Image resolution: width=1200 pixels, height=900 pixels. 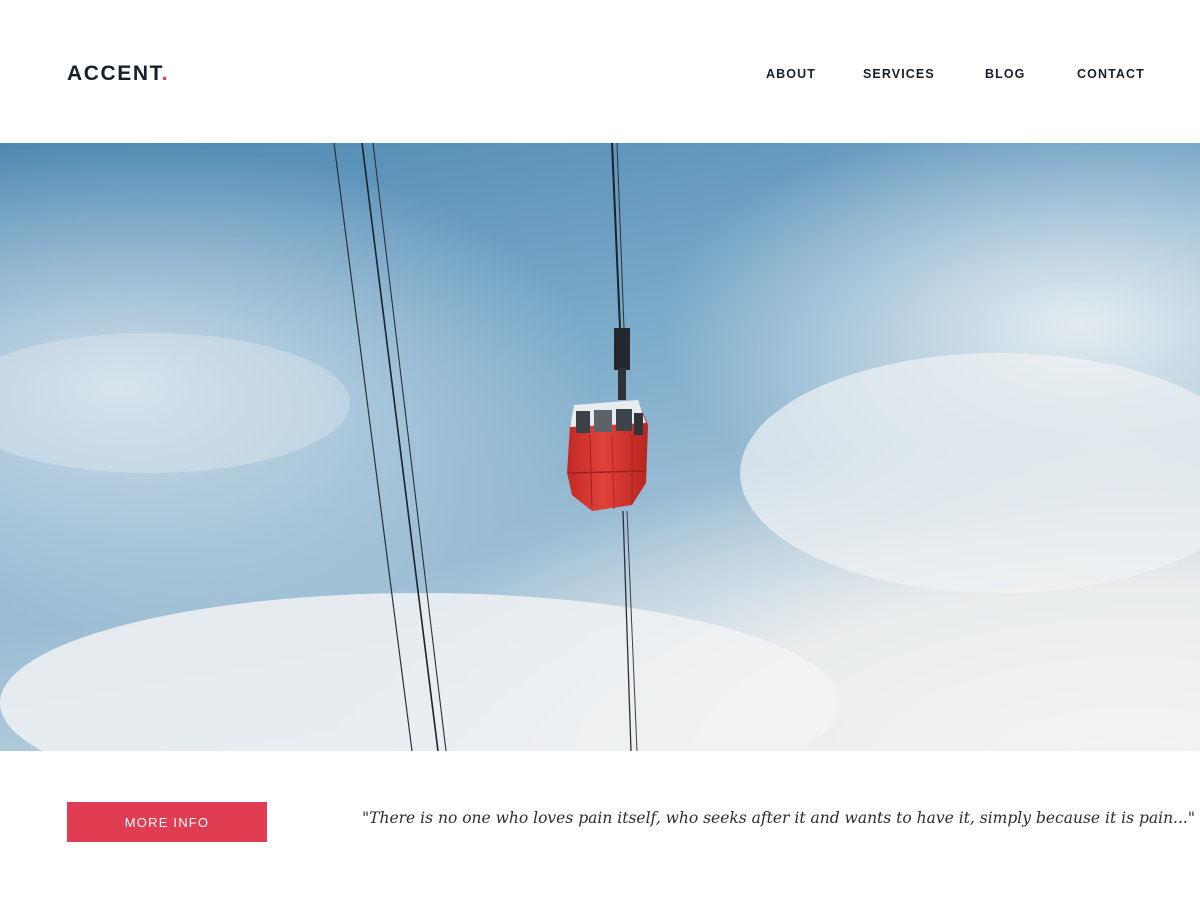 What do you see at coordinates (600, 76) in the screenshot?
I see `main-nav: ABOUT SERVICES BLOG CONTACT` at bounding box center [600, 76].